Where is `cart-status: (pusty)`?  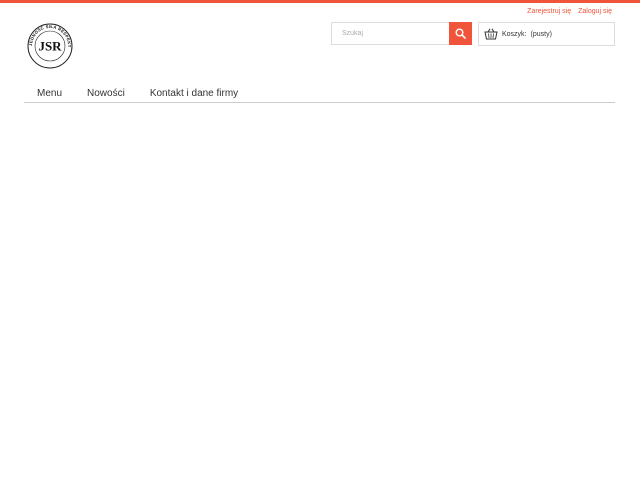 cart-status: (pusty) is located at coordinates (541, 34).